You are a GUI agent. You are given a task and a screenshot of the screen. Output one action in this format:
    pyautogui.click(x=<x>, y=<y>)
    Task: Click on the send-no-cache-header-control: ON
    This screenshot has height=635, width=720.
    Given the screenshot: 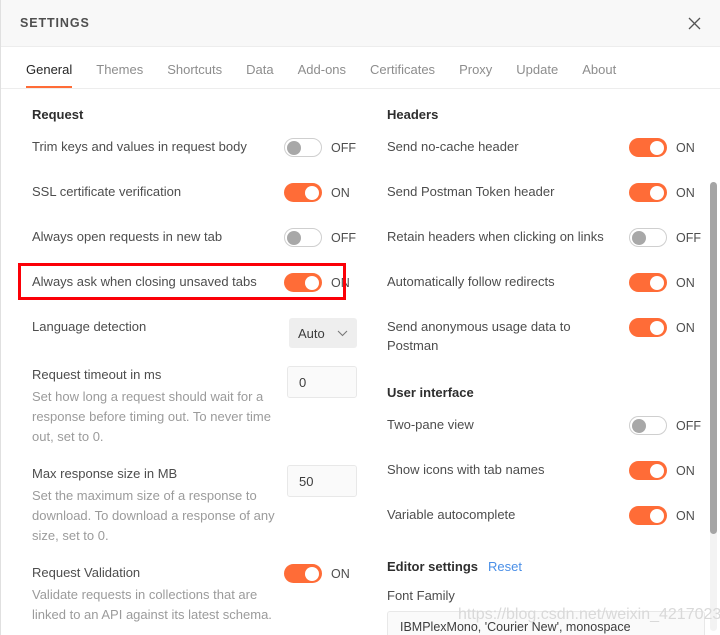 What is the action you would take?
    pyautogui.click(x=665, y=147)
    